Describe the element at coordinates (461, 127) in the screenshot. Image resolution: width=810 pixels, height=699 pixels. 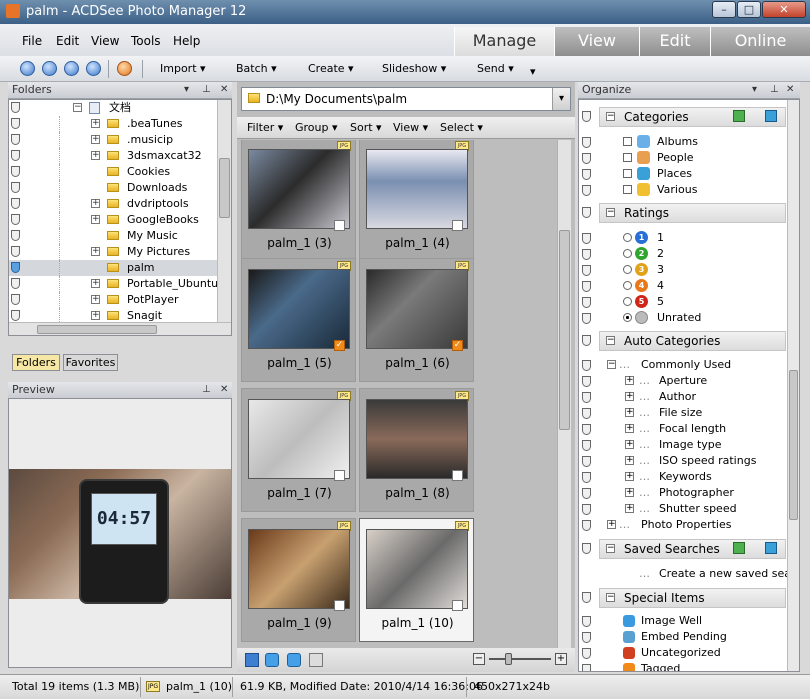
I see `select-button: Select ▾` at that location.